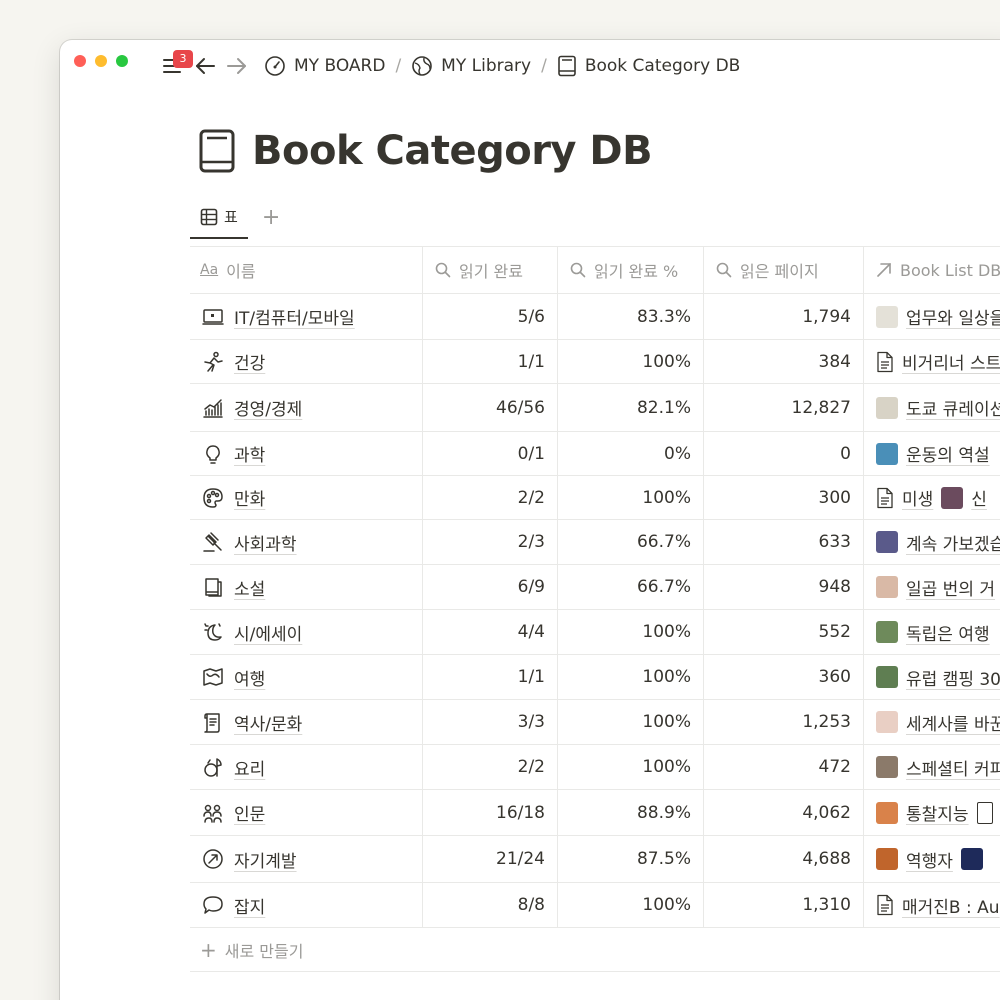  I want to click on category-name: 역사/문화, so click(268, 722).